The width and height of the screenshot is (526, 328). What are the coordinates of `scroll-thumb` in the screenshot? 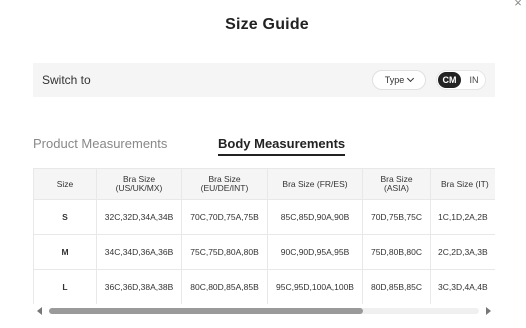 It's located at (206, 311).